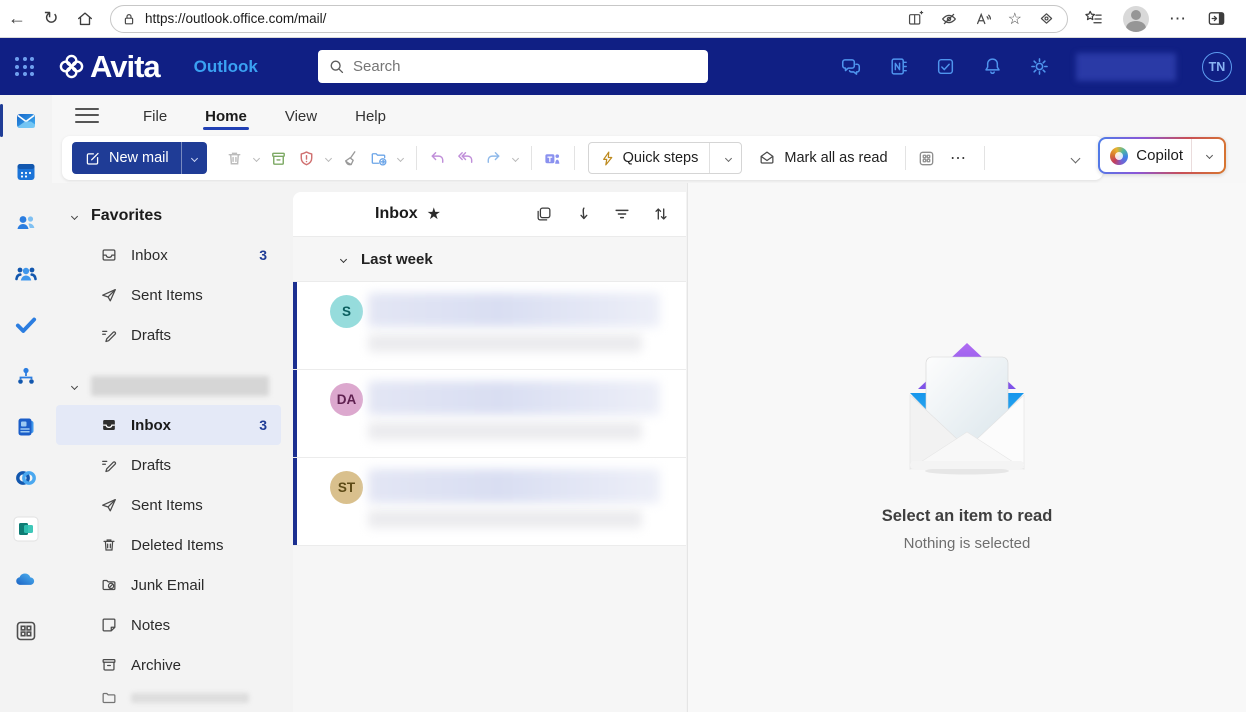  I want to click on rail-groups-button, so click(26, 273).